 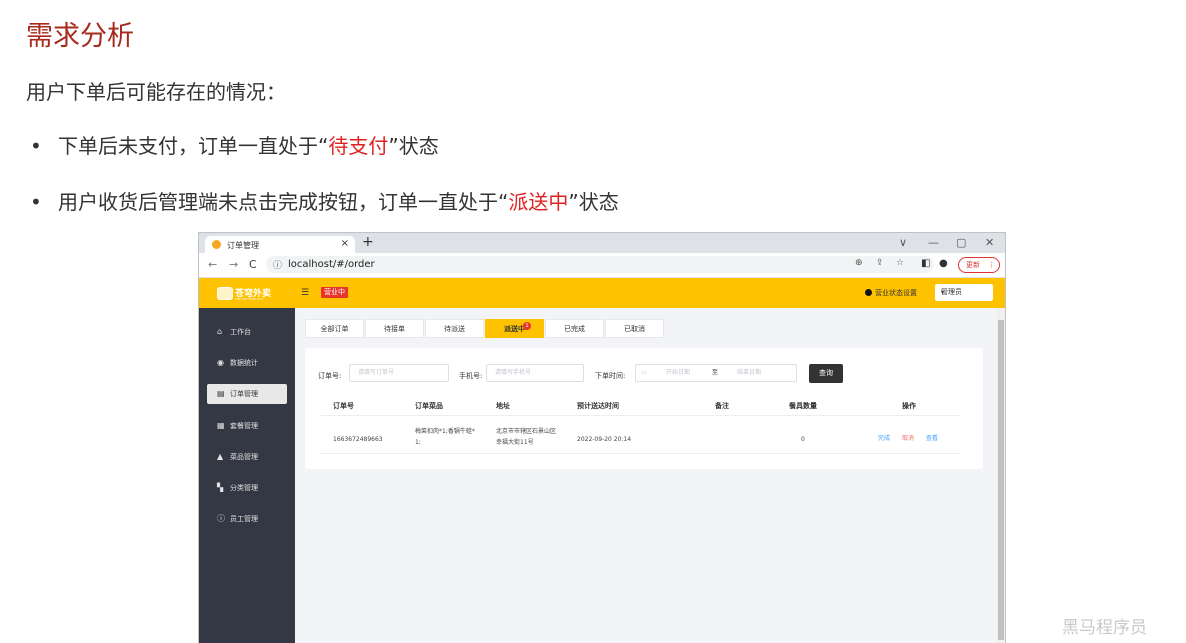 What do you see at coordinates (859, 263) in the screenshot?
I see `zoom-icon: ⊕` at bounding box center [859, 263].